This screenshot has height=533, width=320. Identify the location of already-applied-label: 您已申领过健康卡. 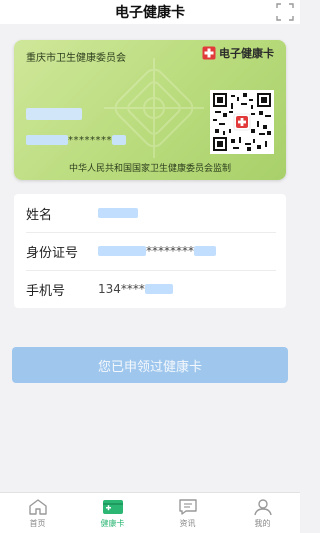
(149, 367).